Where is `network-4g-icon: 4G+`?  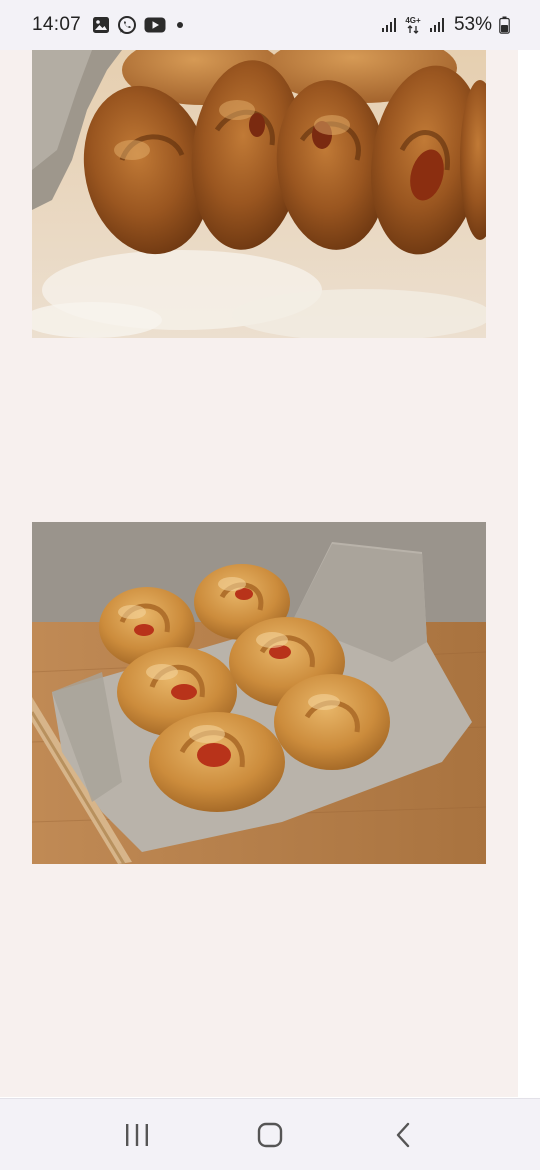
network-4g-icon: 4G+ is located at coordinates (413, 25).